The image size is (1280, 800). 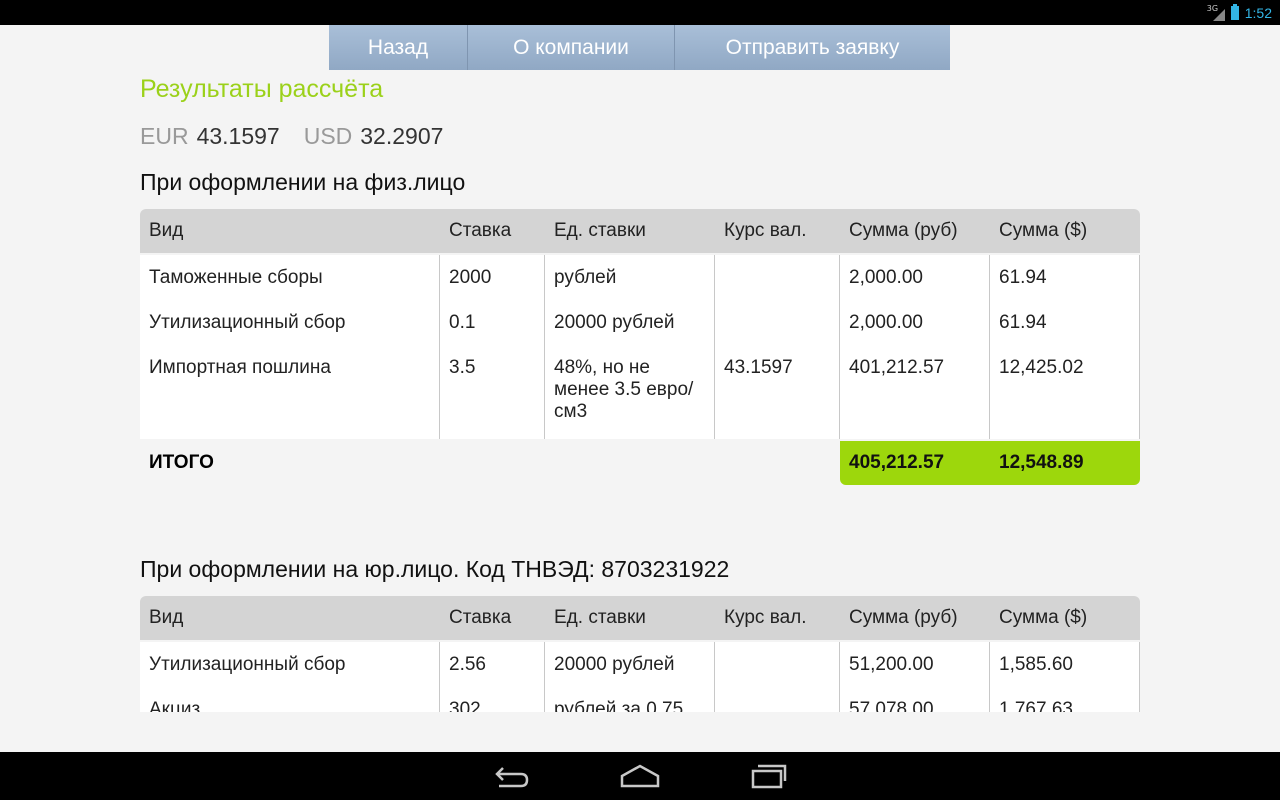 What do you see at coordinates (1234, 11) in the screenshot?
I see `battery-icon` at bounding box center [1234, 11].